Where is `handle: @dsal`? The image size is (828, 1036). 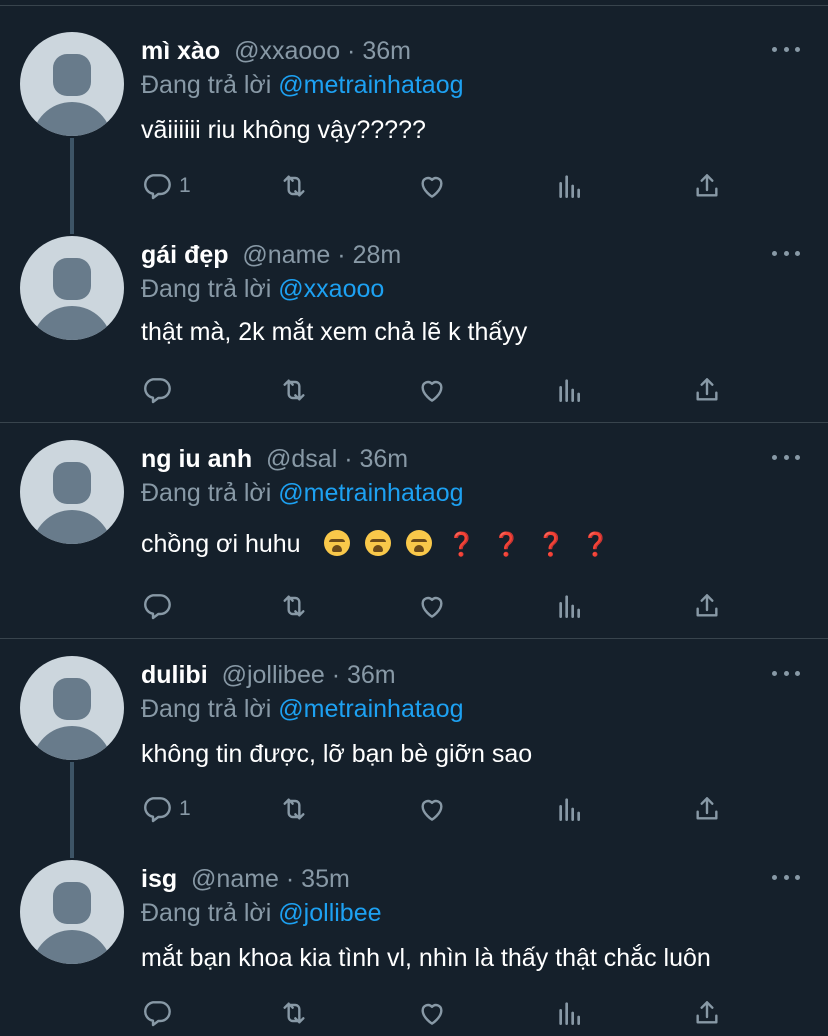
handle: @dsal is located at coordinates (301, 459).